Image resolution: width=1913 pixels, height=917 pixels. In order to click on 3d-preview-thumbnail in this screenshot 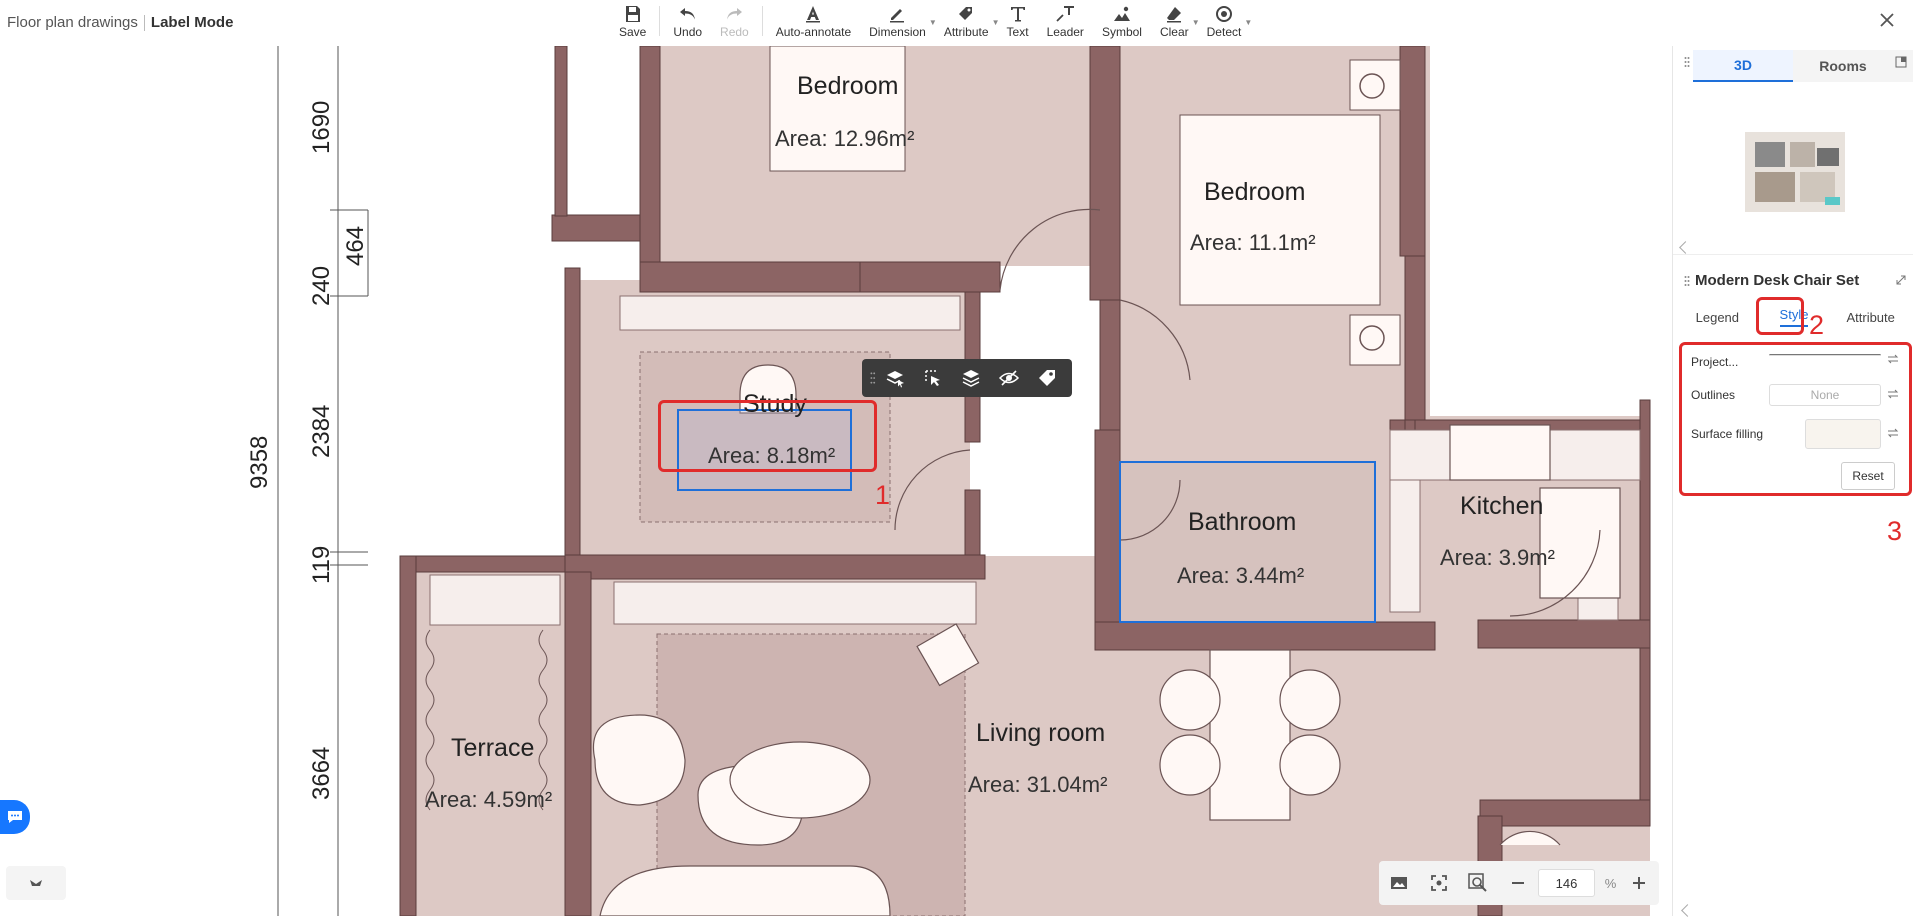, I will do `click(1795, 167)`.